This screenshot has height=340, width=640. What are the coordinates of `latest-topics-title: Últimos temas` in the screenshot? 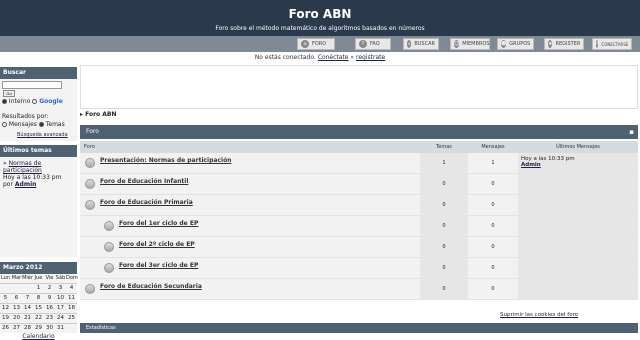 It's located at (38, 151).